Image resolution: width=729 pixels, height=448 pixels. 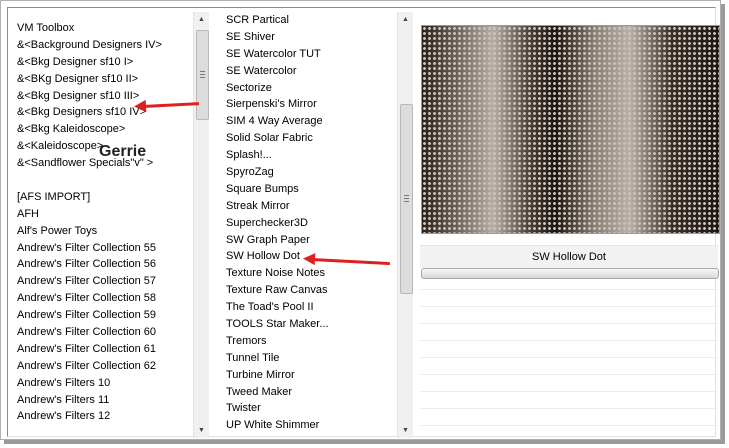 I want to click on list-item: Texture Raw Canvas, so click(x=311, y=290).